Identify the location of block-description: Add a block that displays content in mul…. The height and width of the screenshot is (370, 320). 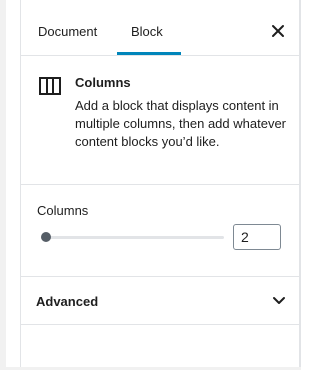
(181, 123).